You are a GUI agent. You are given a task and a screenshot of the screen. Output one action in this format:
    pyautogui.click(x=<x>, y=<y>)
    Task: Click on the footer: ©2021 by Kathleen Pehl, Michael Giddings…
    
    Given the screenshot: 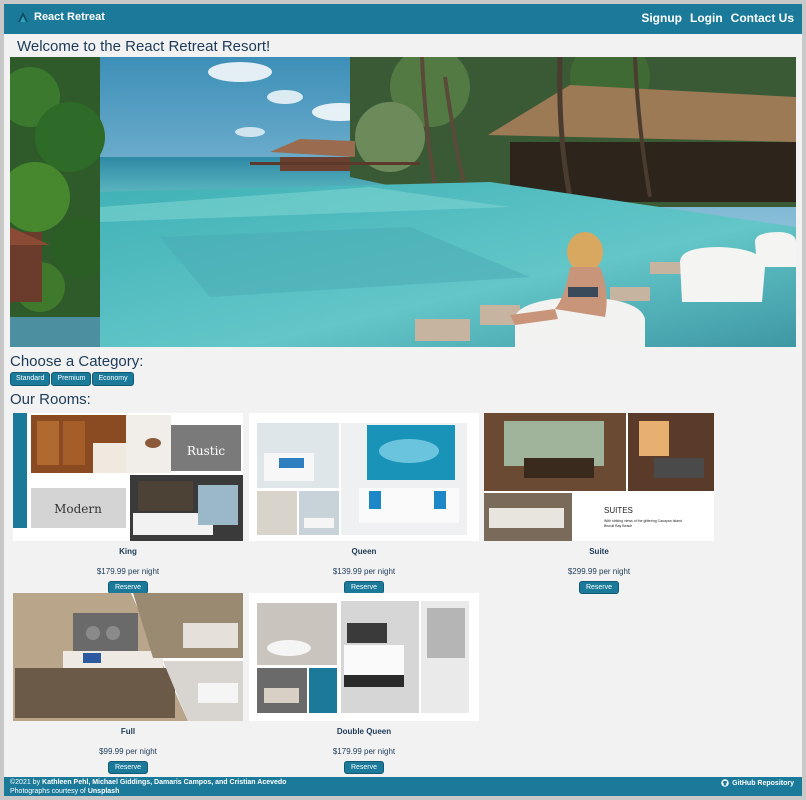 What is the action you would take?
    pyautogui.click(x=403, y=786)
    